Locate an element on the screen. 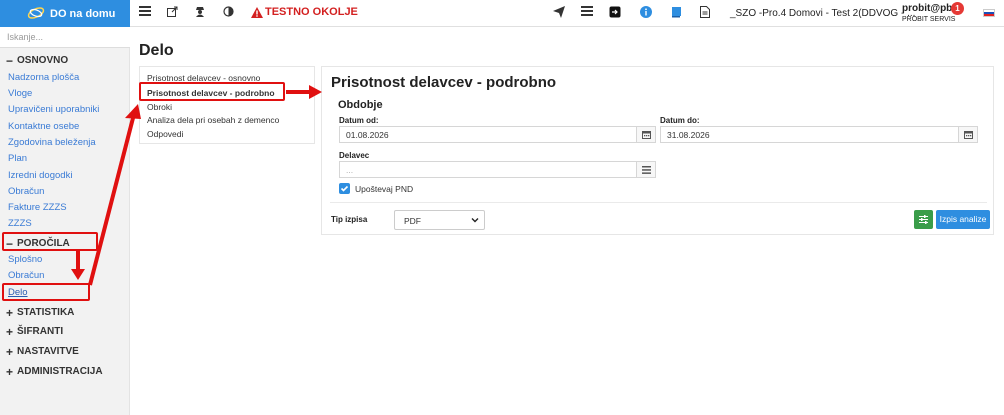 Image resolution: width=1004 pixels, height=415 pixels. date-to-value: 31.08.2026 is located at coordinates (688, 135).